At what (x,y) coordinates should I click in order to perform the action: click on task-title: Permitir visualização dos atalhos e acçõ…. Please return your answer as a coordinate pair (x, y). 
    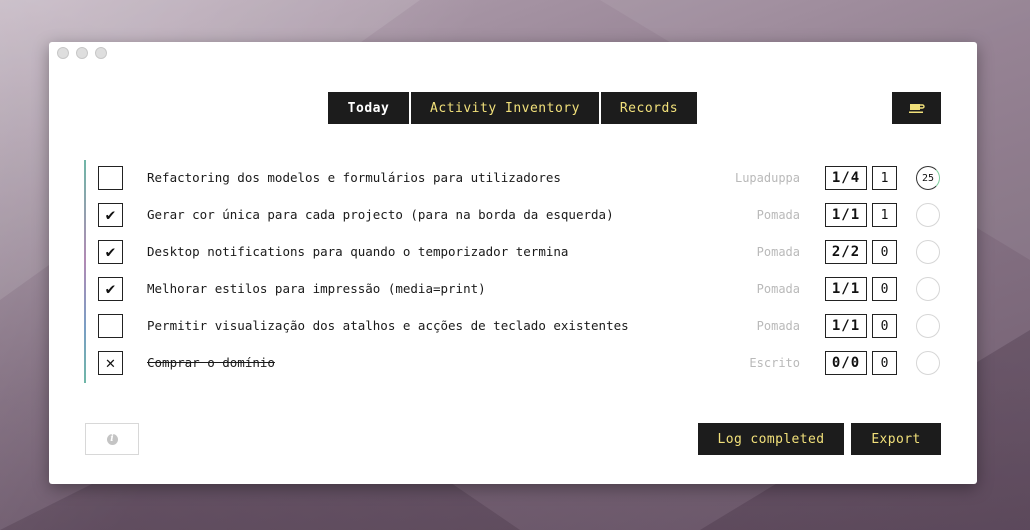
    Looking at the image, I should click on (388, 325).